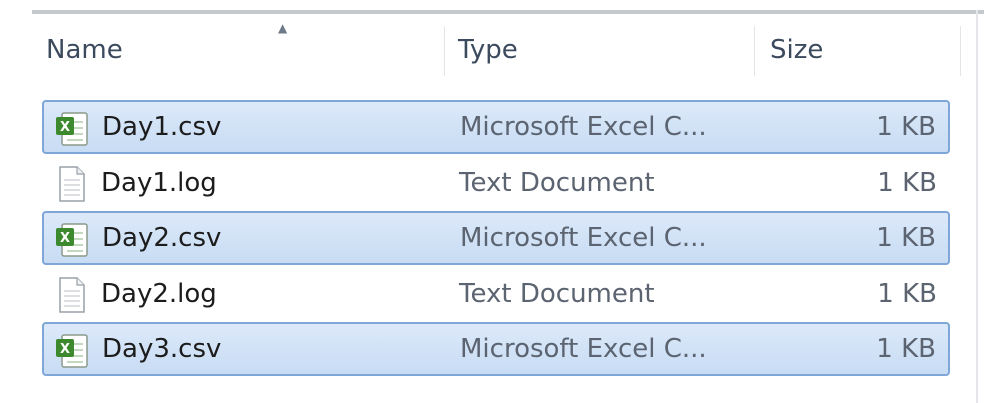  I want to click on file-row: X Day1.csv Microsoft Excel C... 1 KB, so click(496, 127).